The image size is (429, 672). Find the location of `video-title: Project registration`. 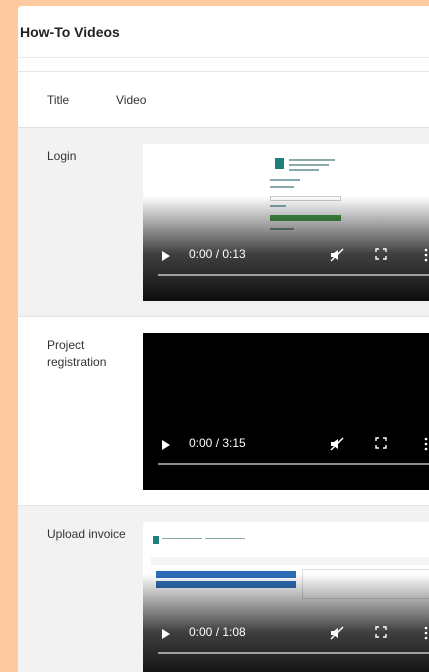

video-title: Project registration is located at coordinates (77, 353).